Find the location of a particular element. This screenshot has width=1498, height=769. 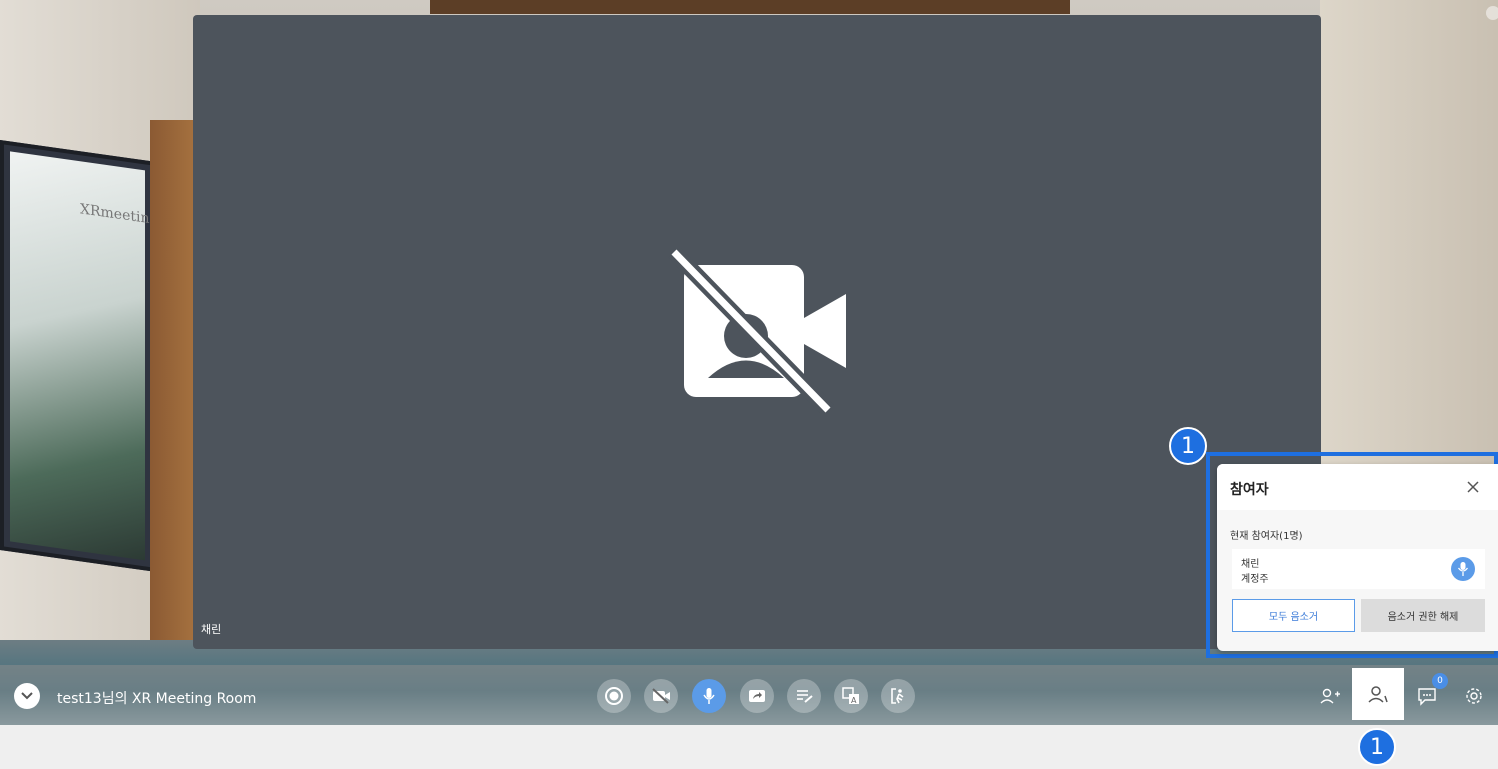

camera-toggle-button is located at coordinates (661, 696).